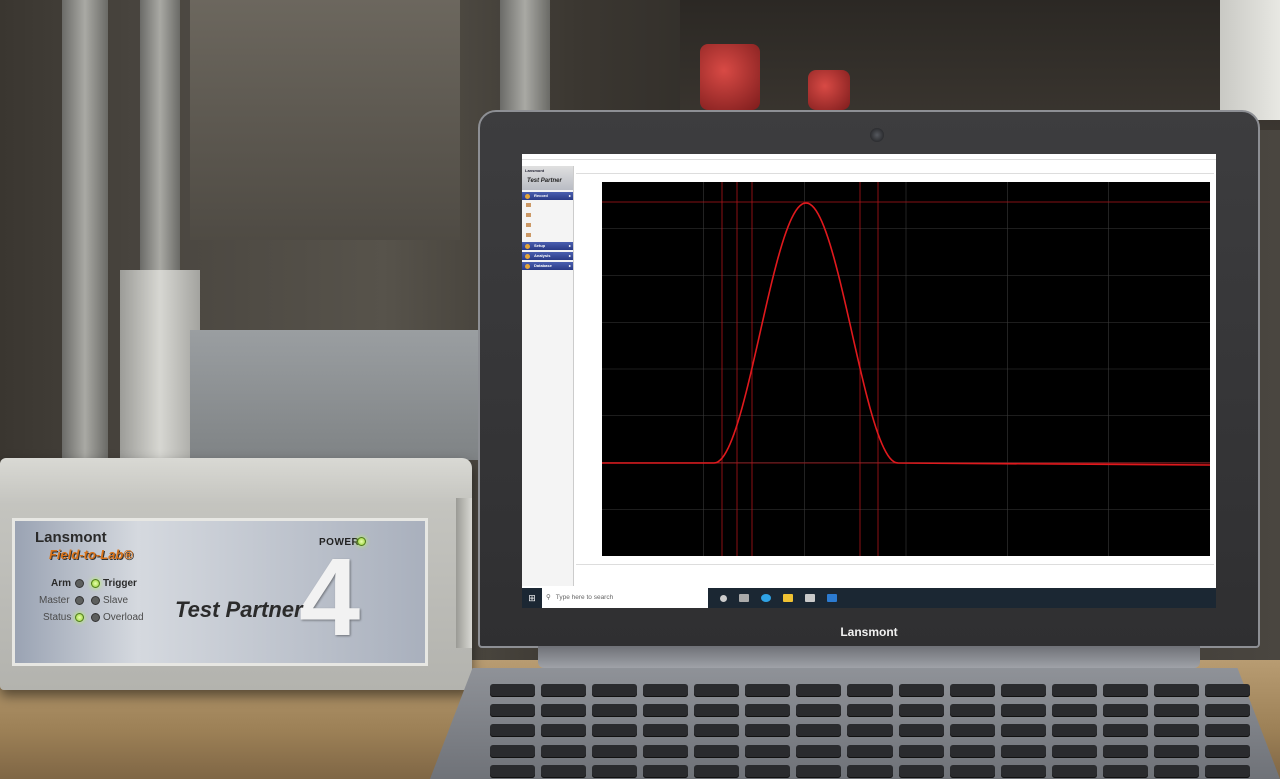 The image size is (1280, 779). What do you see at coordinates (91, 554) in the screenshot?
I see `device-sub-brand: Field-to-Lab®` at bounding box center [91, 554].